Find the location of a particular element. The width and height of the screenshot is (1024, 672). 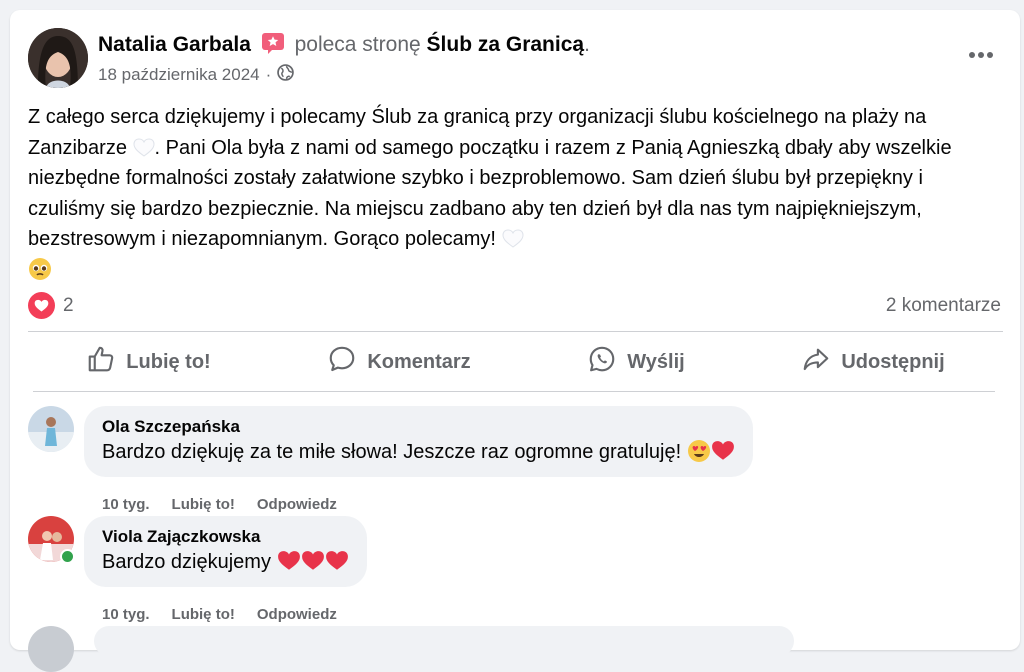

comment-bubble-partial is located at coordinates (444, 641).